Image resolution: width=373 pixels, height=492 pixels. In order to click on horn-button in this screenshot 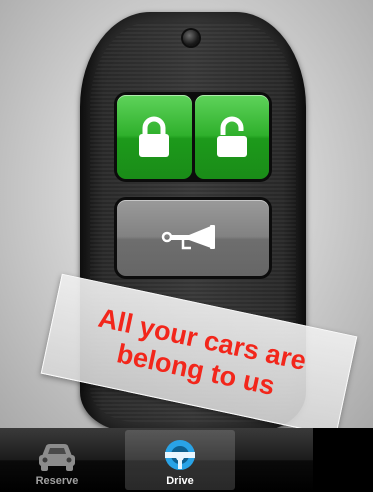, I will do `click(193, 238)`.